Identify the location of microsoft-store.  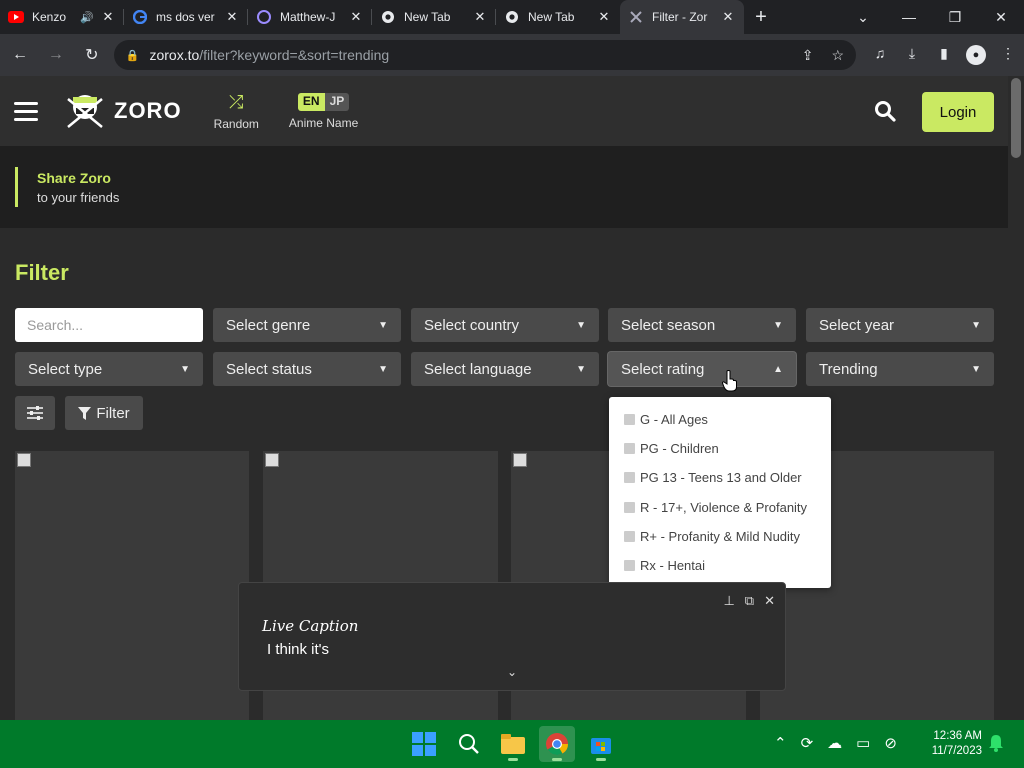
(601, 744).